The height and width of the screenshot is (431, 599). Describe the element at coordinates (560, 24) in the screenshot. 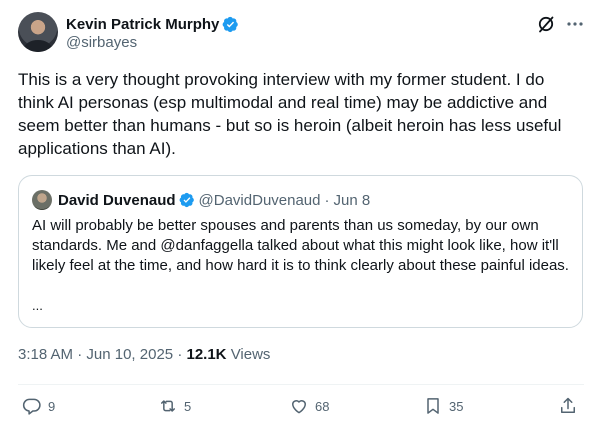

I see `top-actions` at that location.